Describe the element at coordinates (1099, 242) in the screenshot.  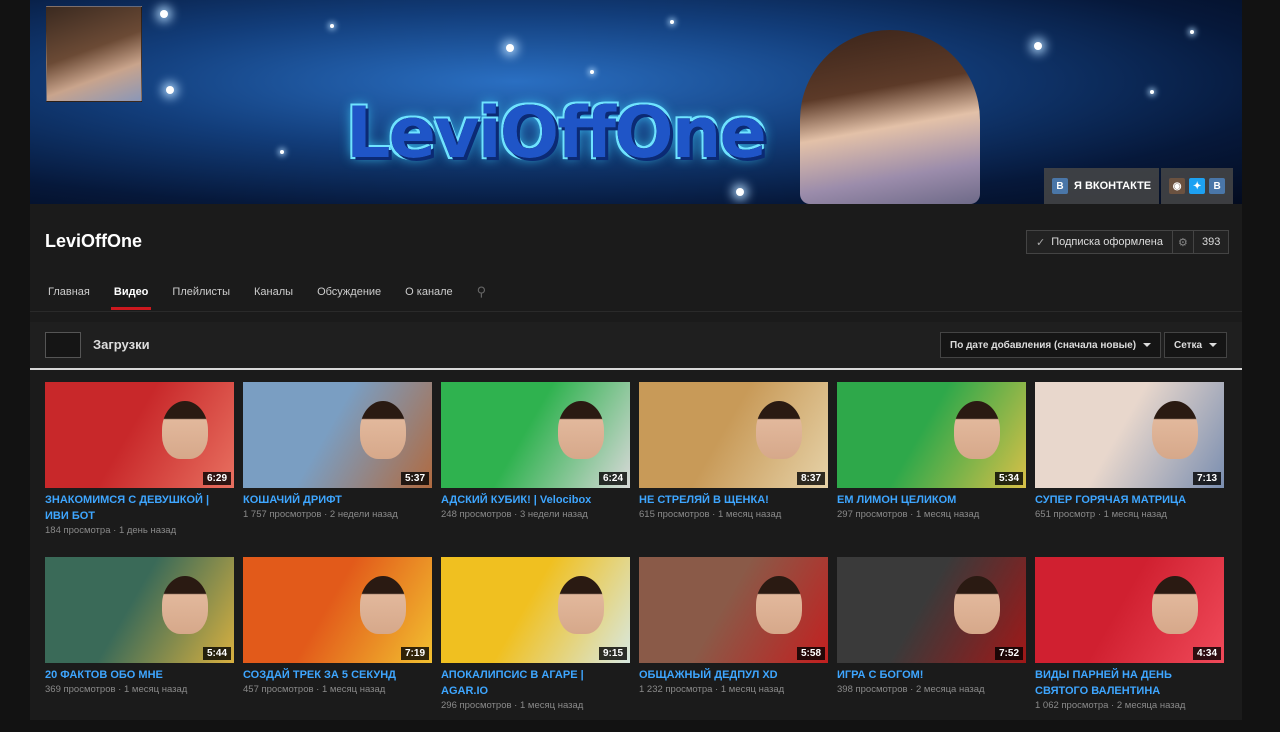
I see `subscribe-button: ✓ Подписка оформлена` at that location.